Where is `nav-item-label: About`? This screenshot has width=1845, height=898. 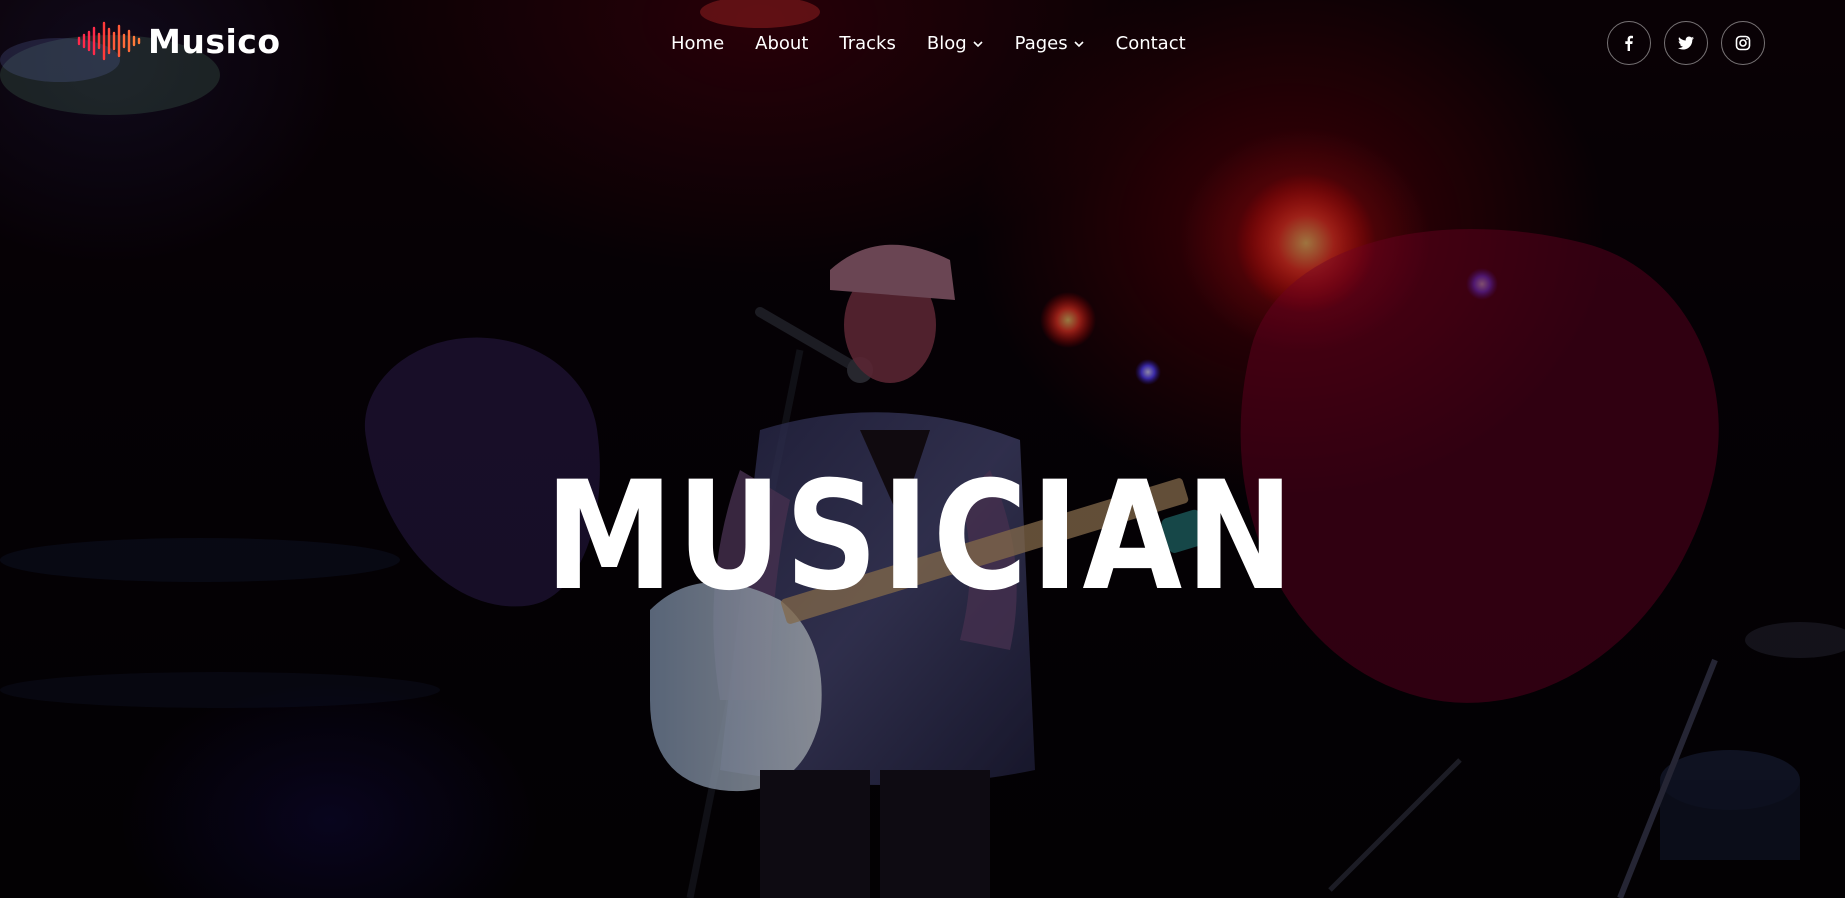 nav-item-label: About is located at coordinates (782, 43).